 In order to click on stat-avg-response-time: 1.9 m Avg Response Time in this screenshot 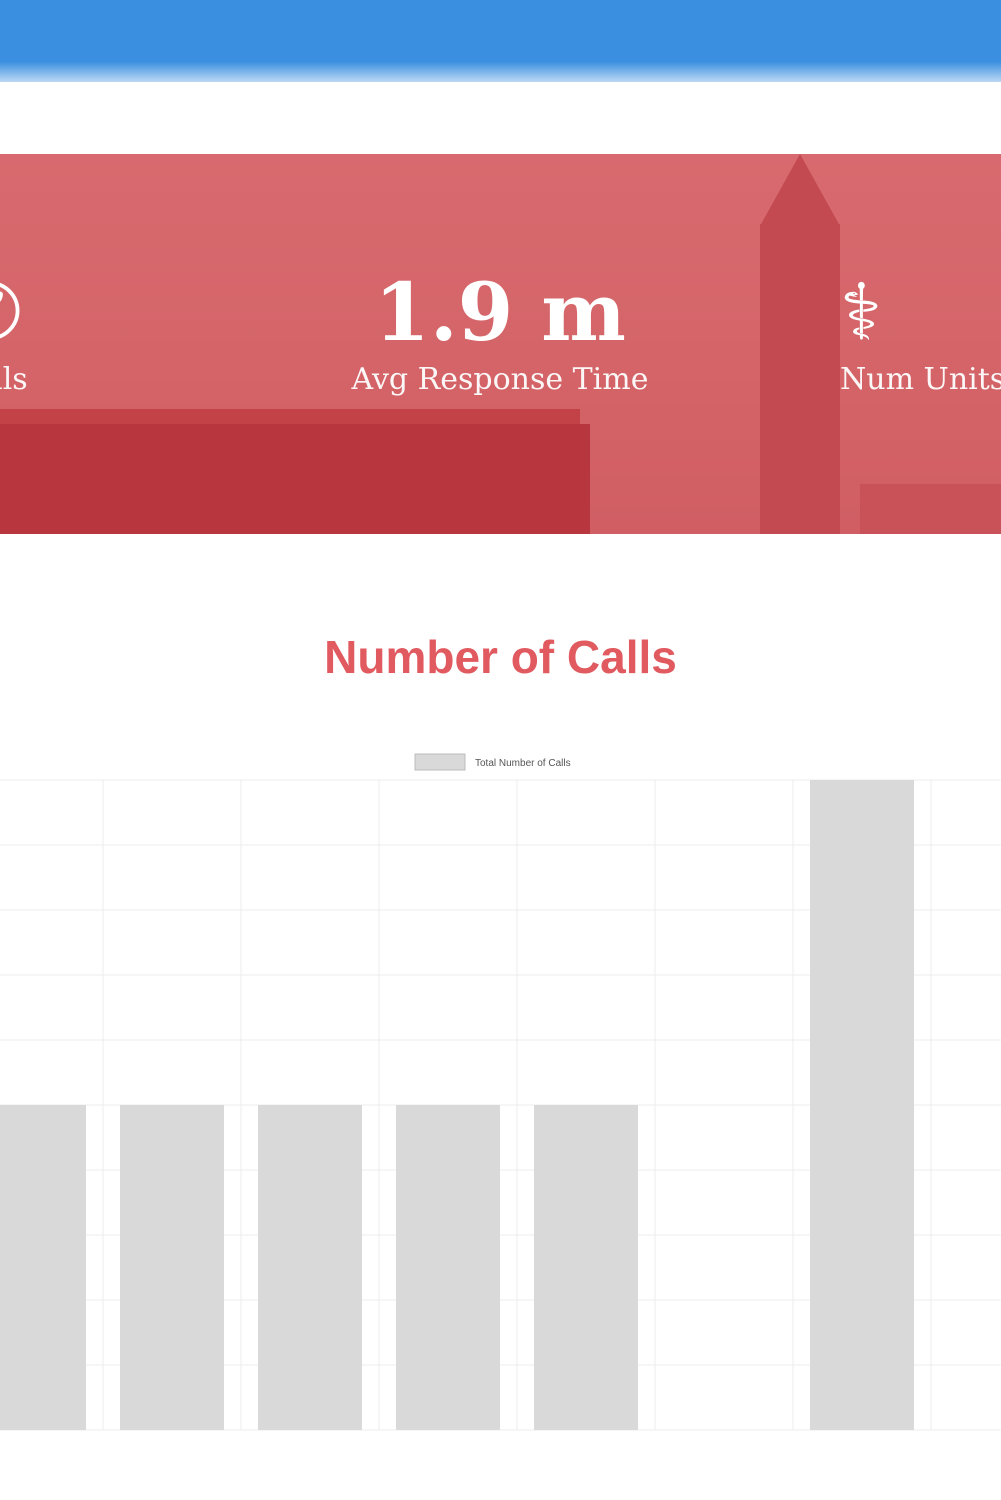, I will do `click(500, 332)`.